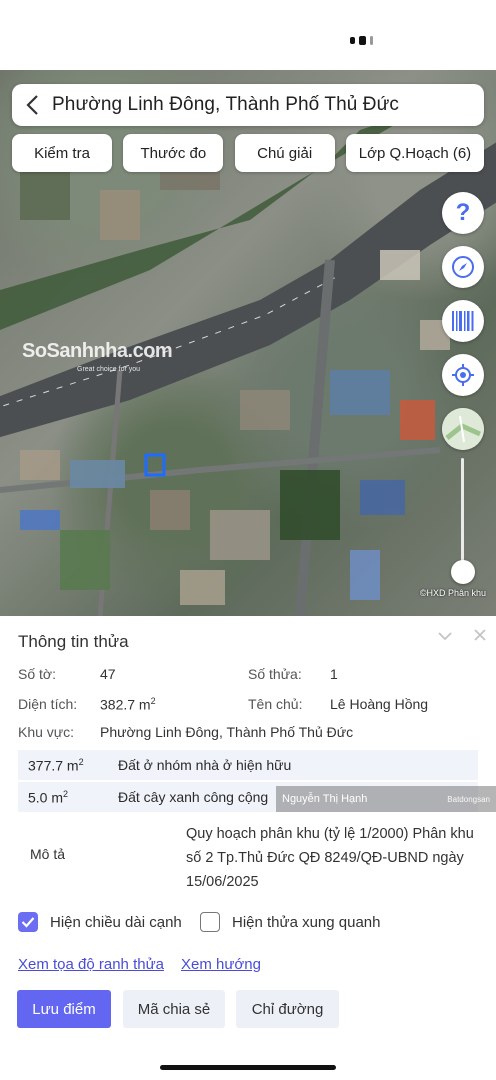 The height and width of the screenshot is (1080, 496). What do you see at coordinates (205, 765) in the screenshot?
I see `land-use-desc: Đất ở nhóm nhà ở hiện hữu` at bounding box center [205, 765].